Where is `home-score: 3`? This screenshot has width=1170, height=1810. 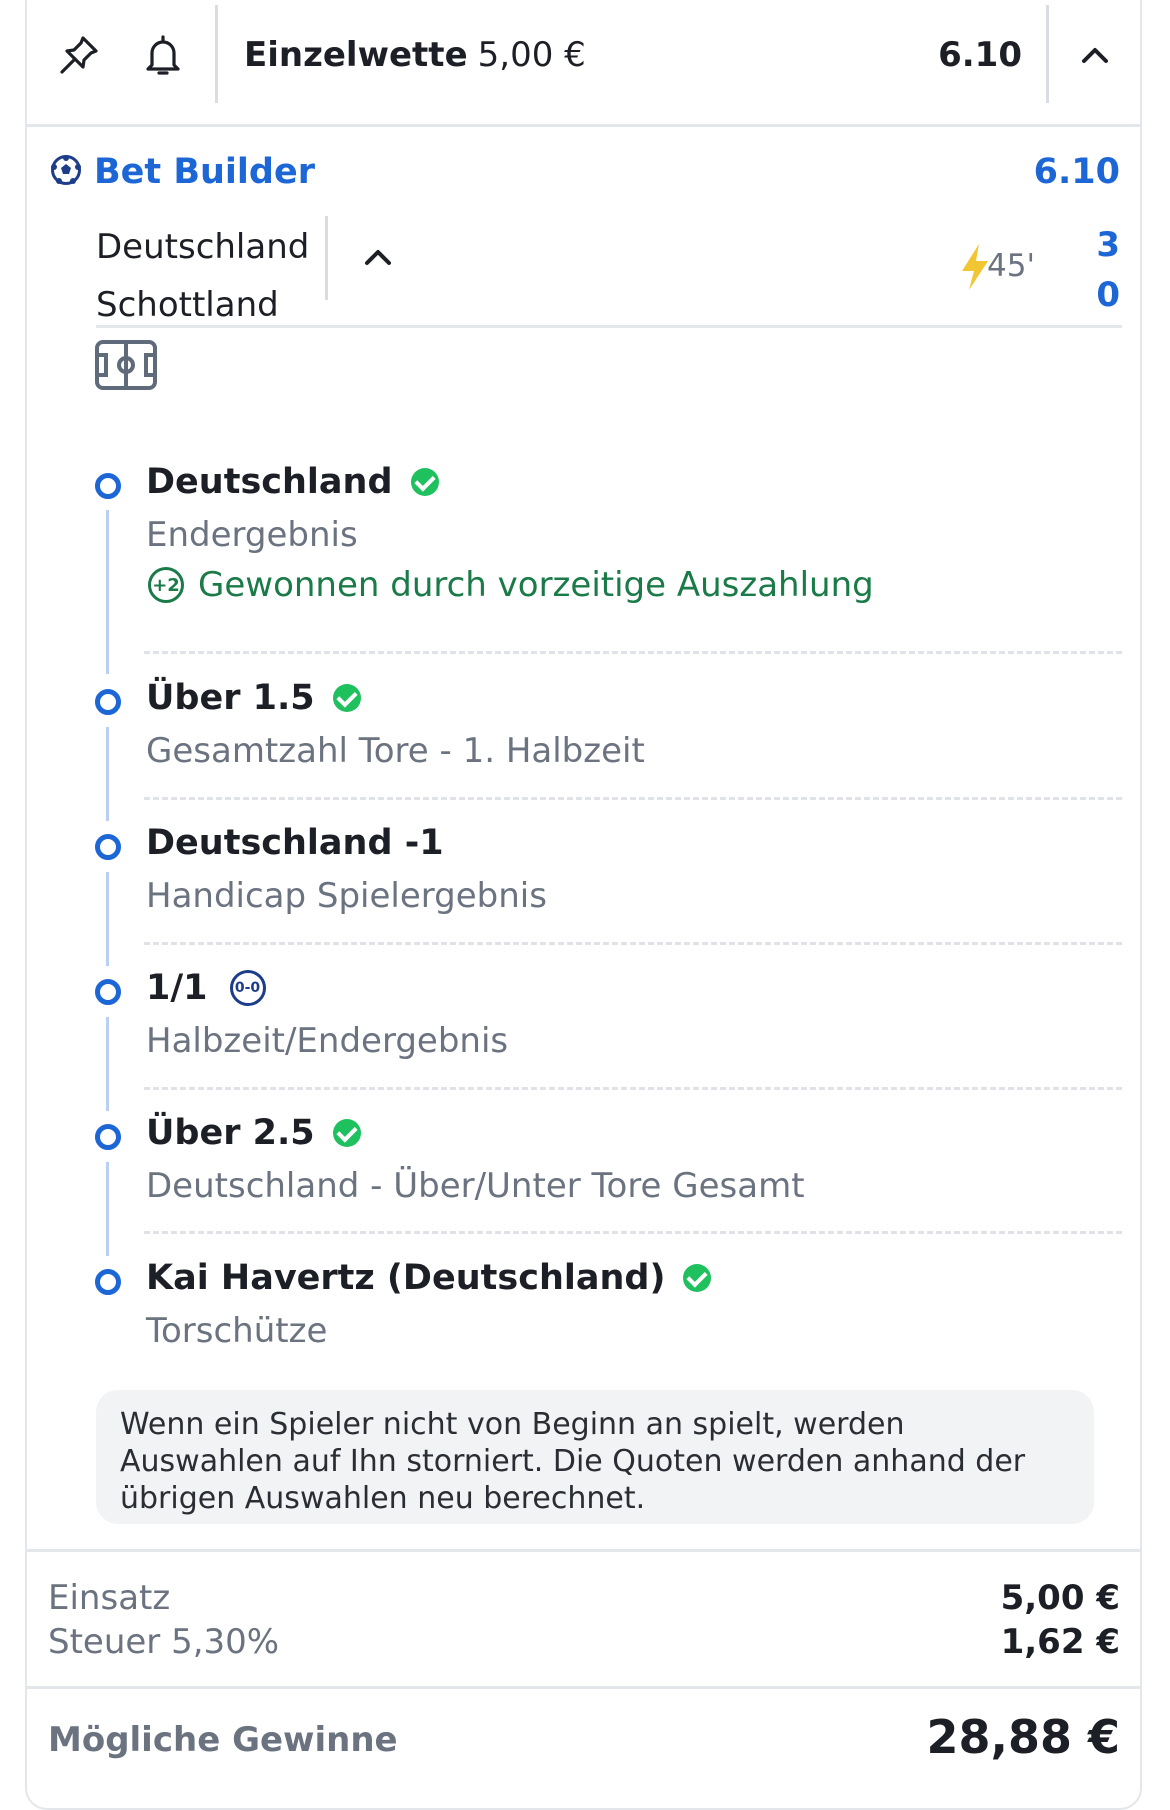 home-score: 3 is located at coordinates (1108, 245).